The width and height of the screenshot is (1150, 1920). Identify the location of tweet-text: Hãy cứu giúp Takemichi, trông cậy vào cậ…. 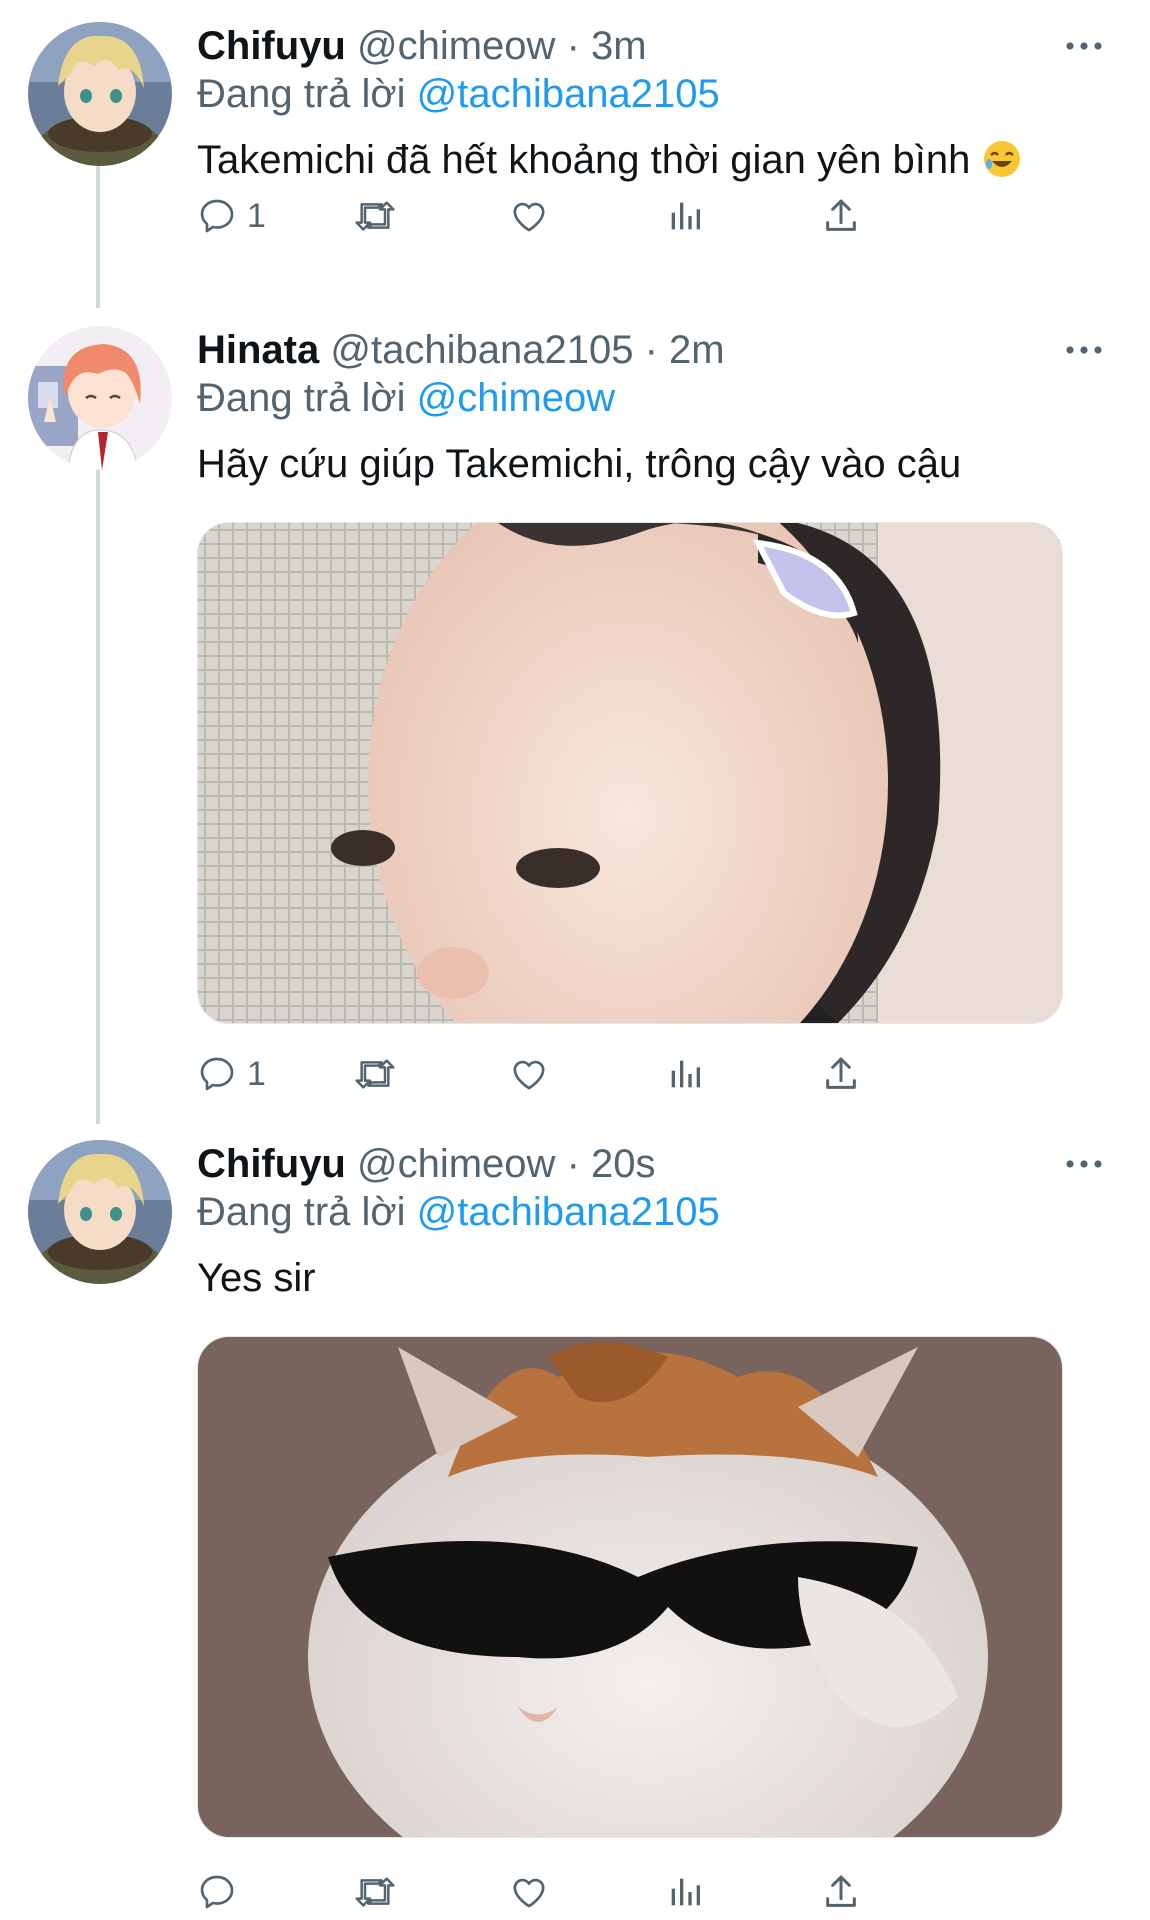
(579, 464).